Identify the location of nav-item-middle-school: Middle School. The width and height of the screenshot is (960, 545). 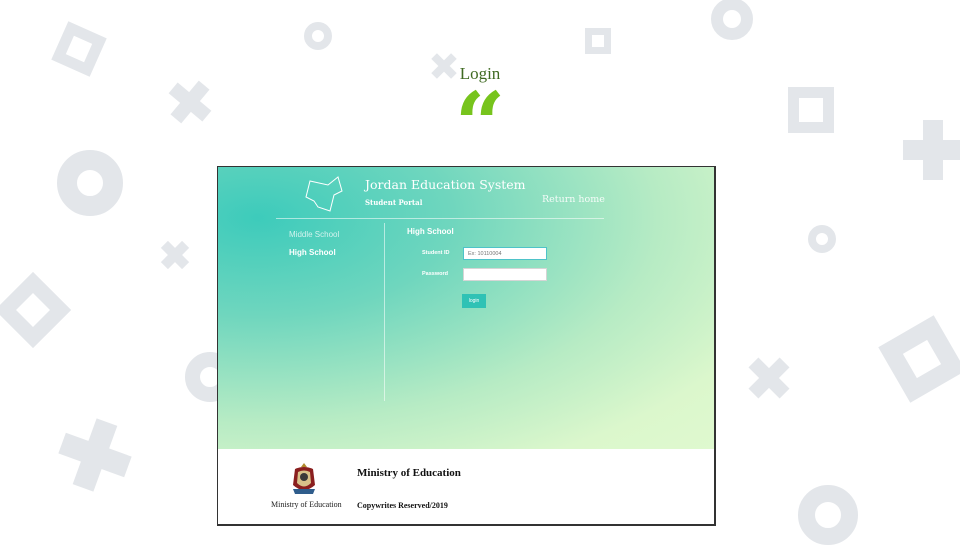
(314, 234).